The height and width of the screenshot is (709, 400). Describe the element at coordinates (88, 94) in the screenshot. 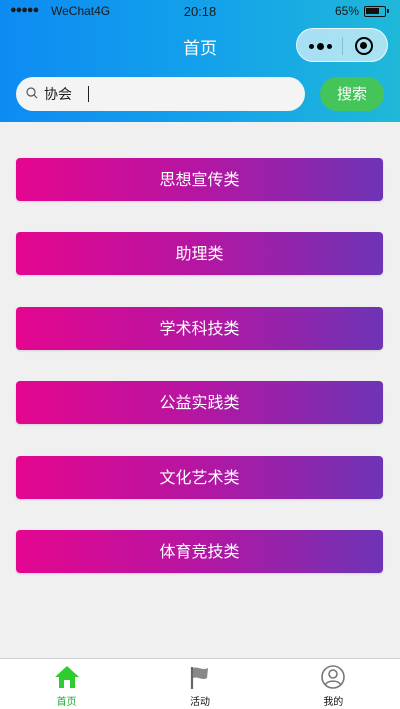

I see `text-caret` at that location.